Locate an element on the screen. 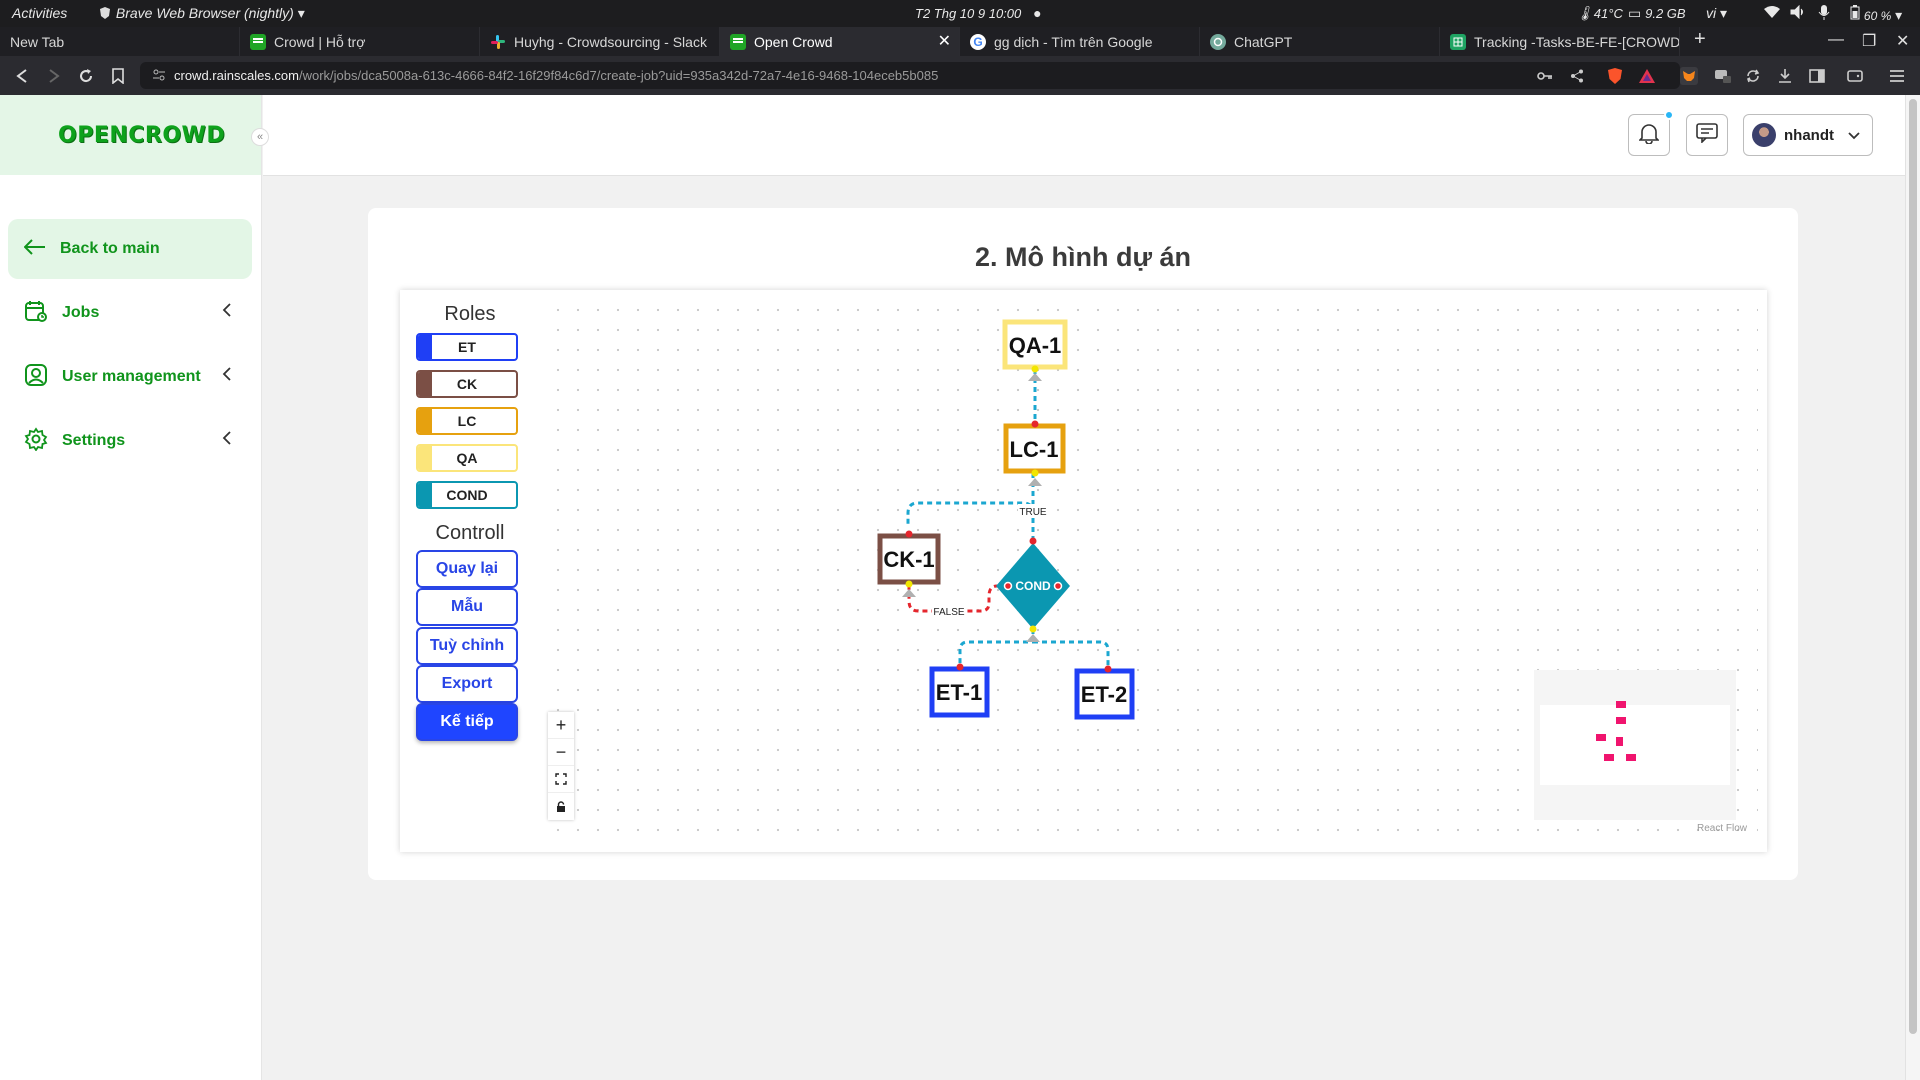 The height and width of the screenshot is (1080, 1920). download-icon is located at coordinates (1785, 76).